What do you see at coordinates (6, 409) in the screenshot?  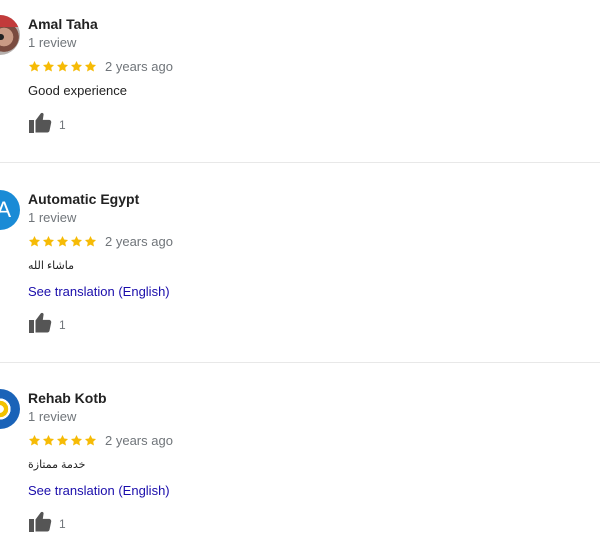 I see `avatar-pattern-graphic` at bounding box center [6, 409].